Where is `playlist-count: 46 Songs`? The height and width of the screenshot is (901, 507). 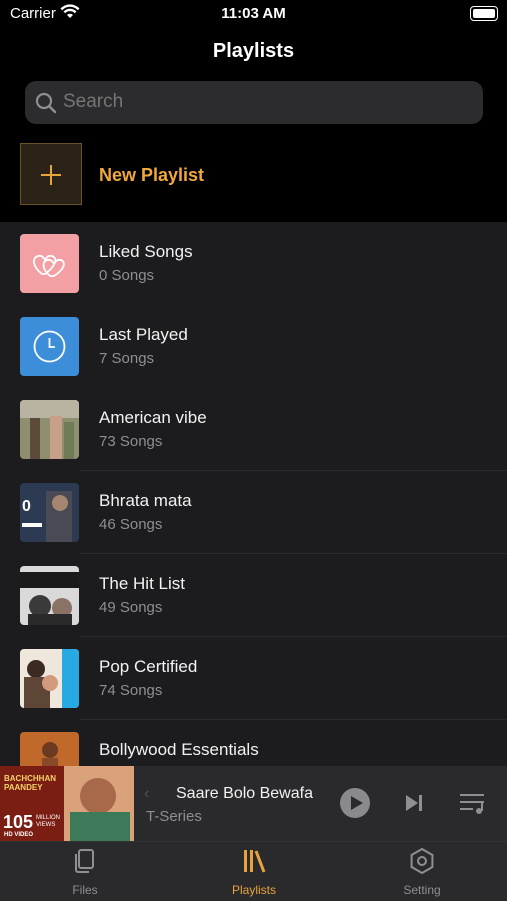
playlist-count: 46 Songs is located at coordinates (131, 524).